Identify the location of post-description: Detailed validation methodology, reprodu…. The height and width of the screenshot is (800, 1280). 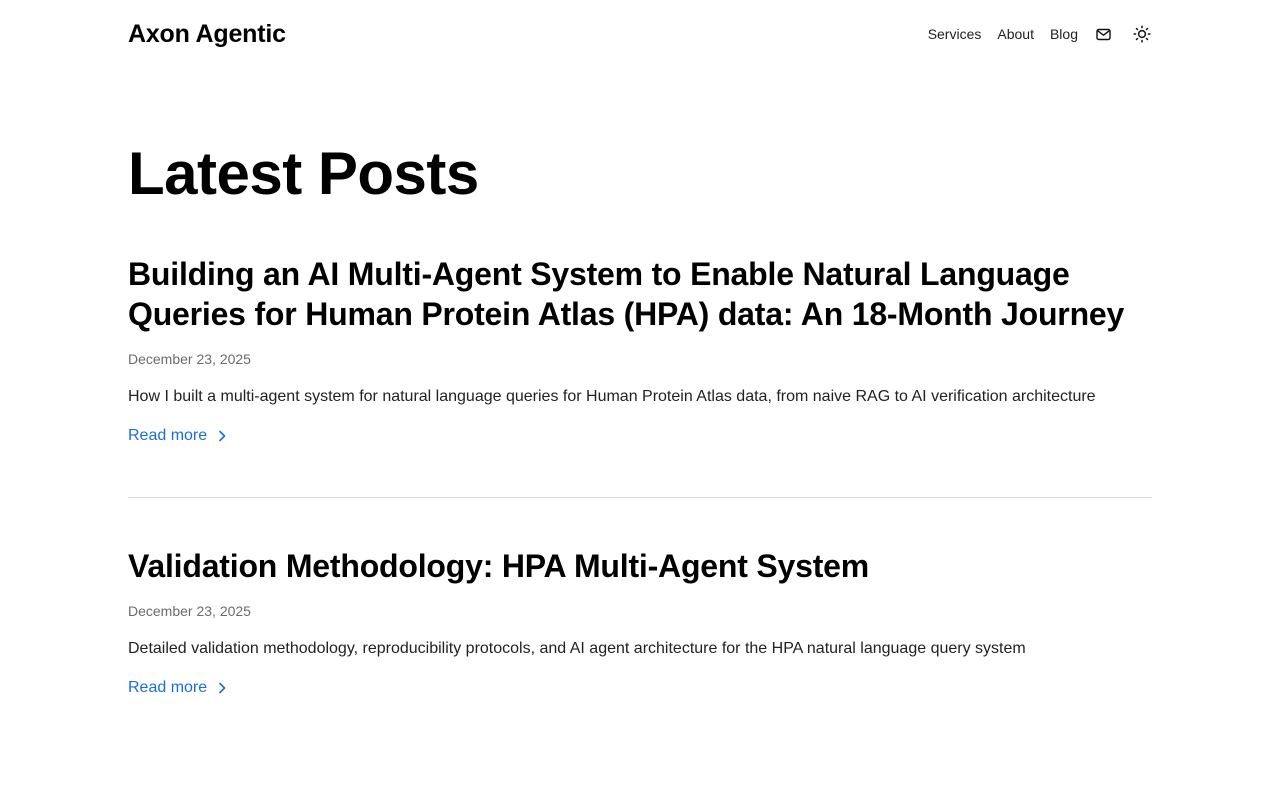
(577, 648).